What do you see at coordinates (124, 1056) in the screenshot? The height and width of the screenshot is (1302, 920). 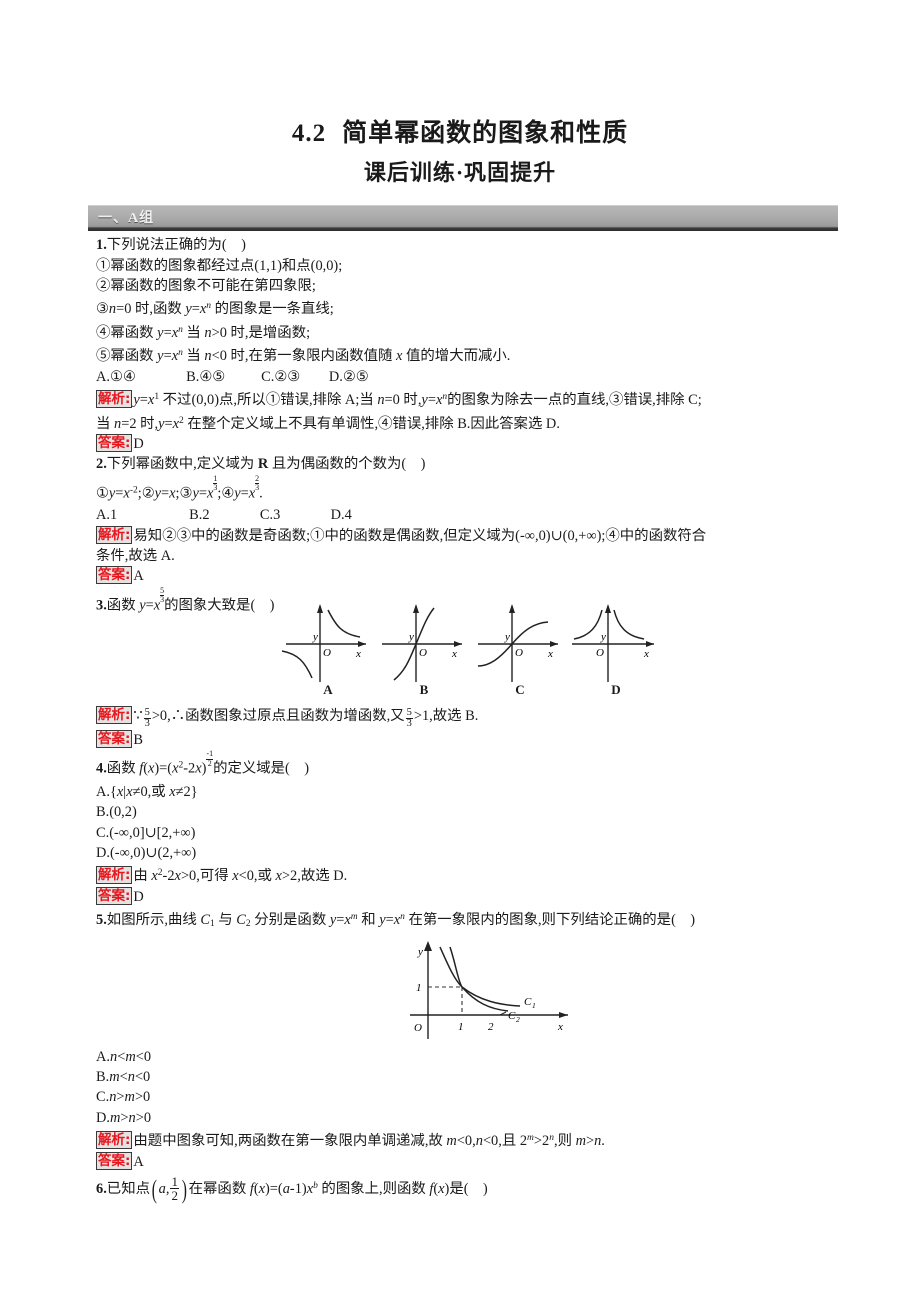 I see `question-5-option-a: A.n<m<0` at bounding box center [124, 1056].